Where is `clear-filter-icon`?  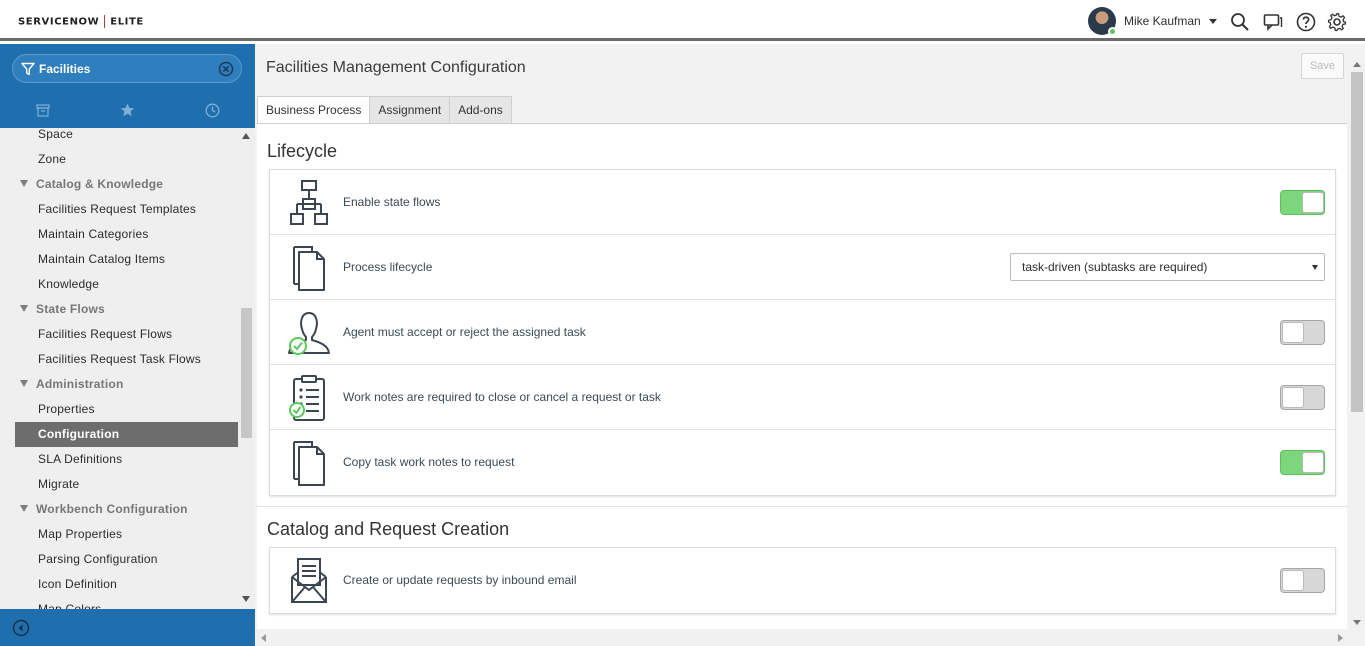
clear-filter-icon is located at coordinates (226, 69).